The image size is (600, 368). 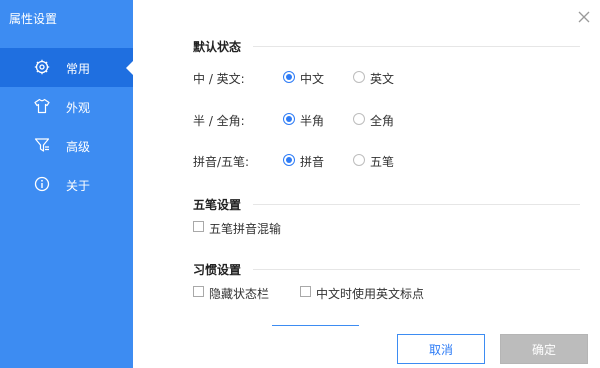 What do you see at coordinates (42, 67) in the screenshot?
I see `gear-icon` at bounding box center [42, 67].